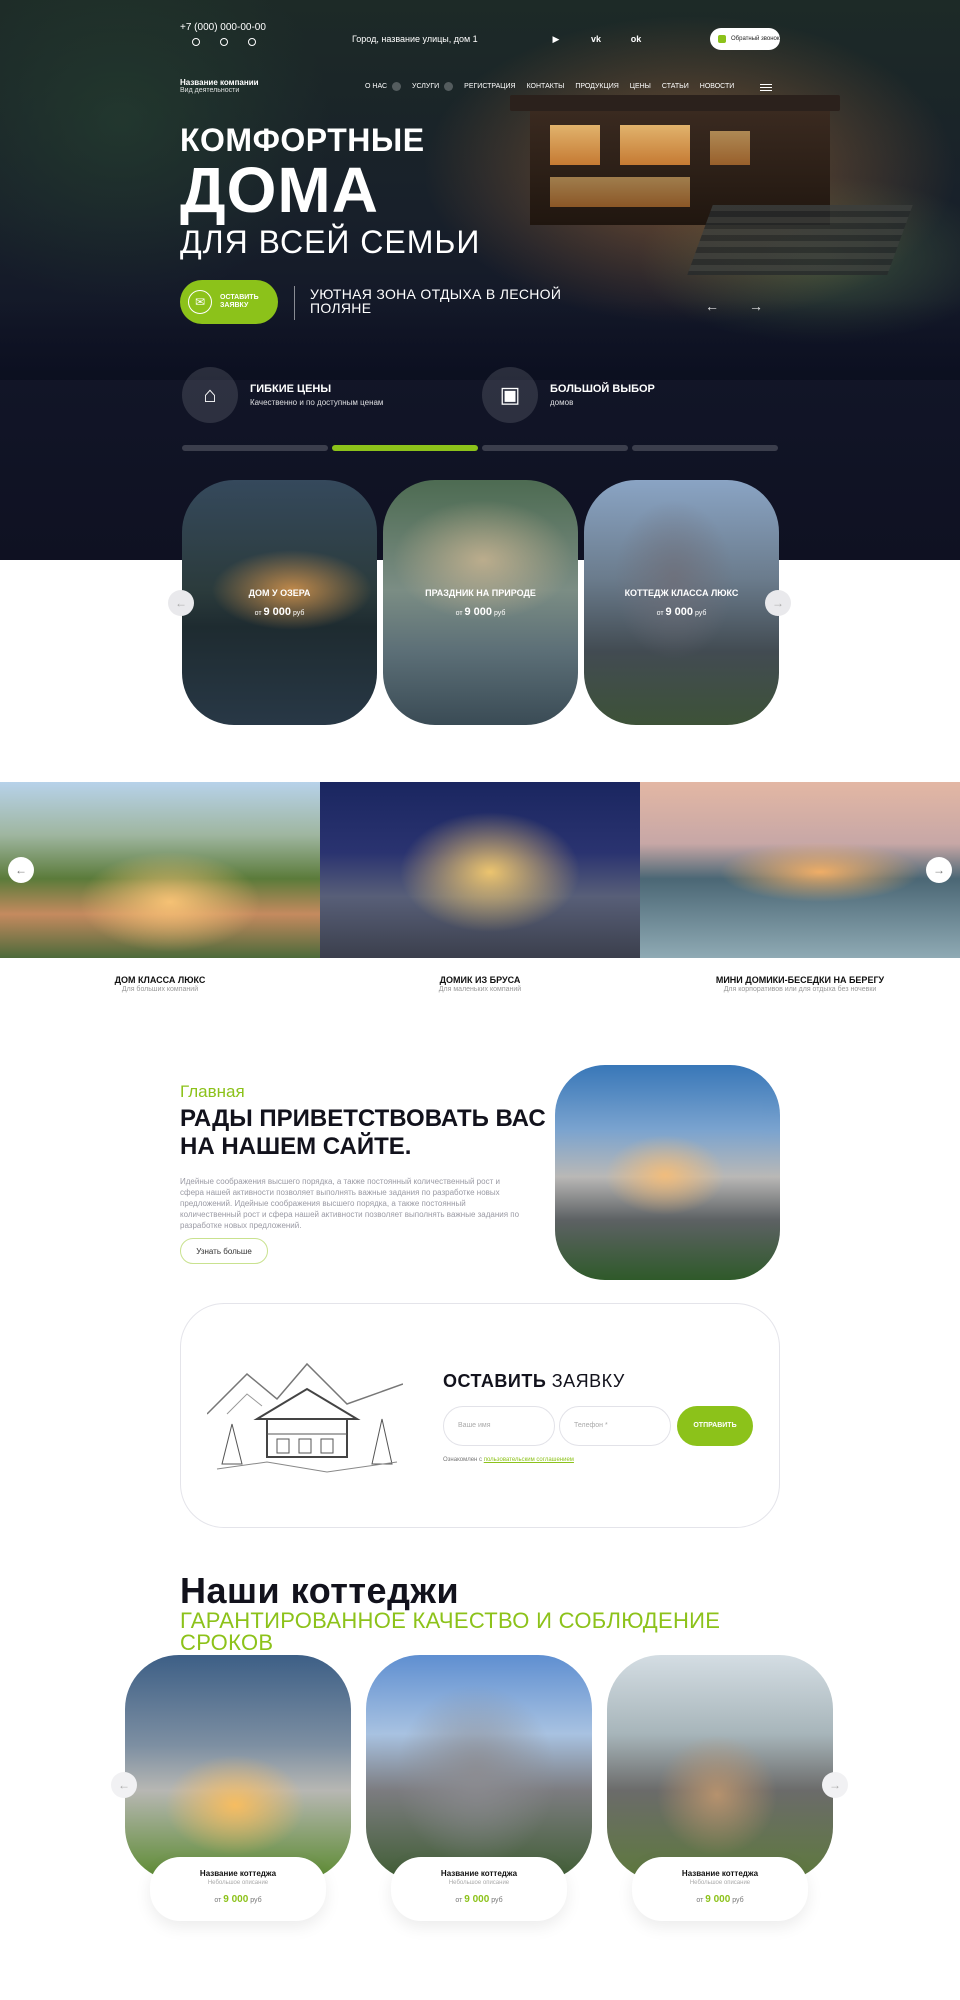 The width and height of the screenshot is (960, 2000). Describe the element at coordinates (330, 242) in the screenshot. I see `hero-title-line3: ДЛЯ ВСЕЙ СЕМЬИ` at that location.